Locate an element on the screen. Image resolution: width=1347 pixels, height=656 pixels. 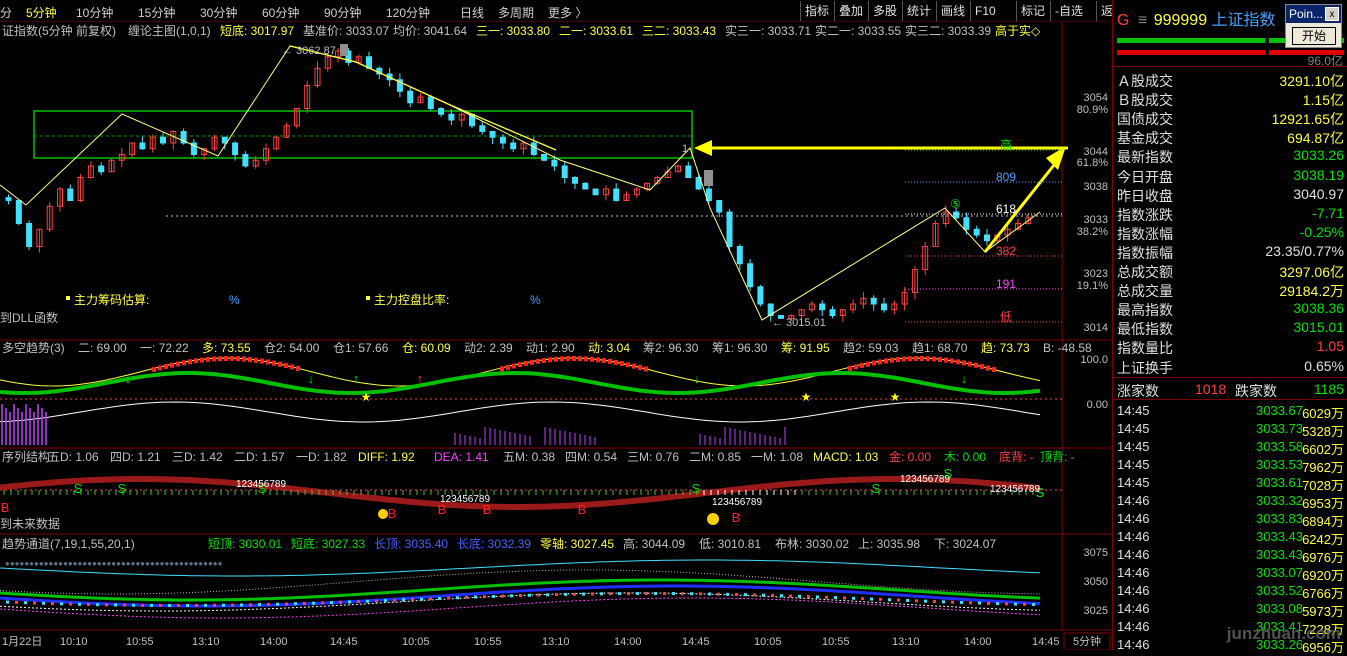
trend-header-value-12: 趋2: 59.03 is located at coordinates (871, 348).